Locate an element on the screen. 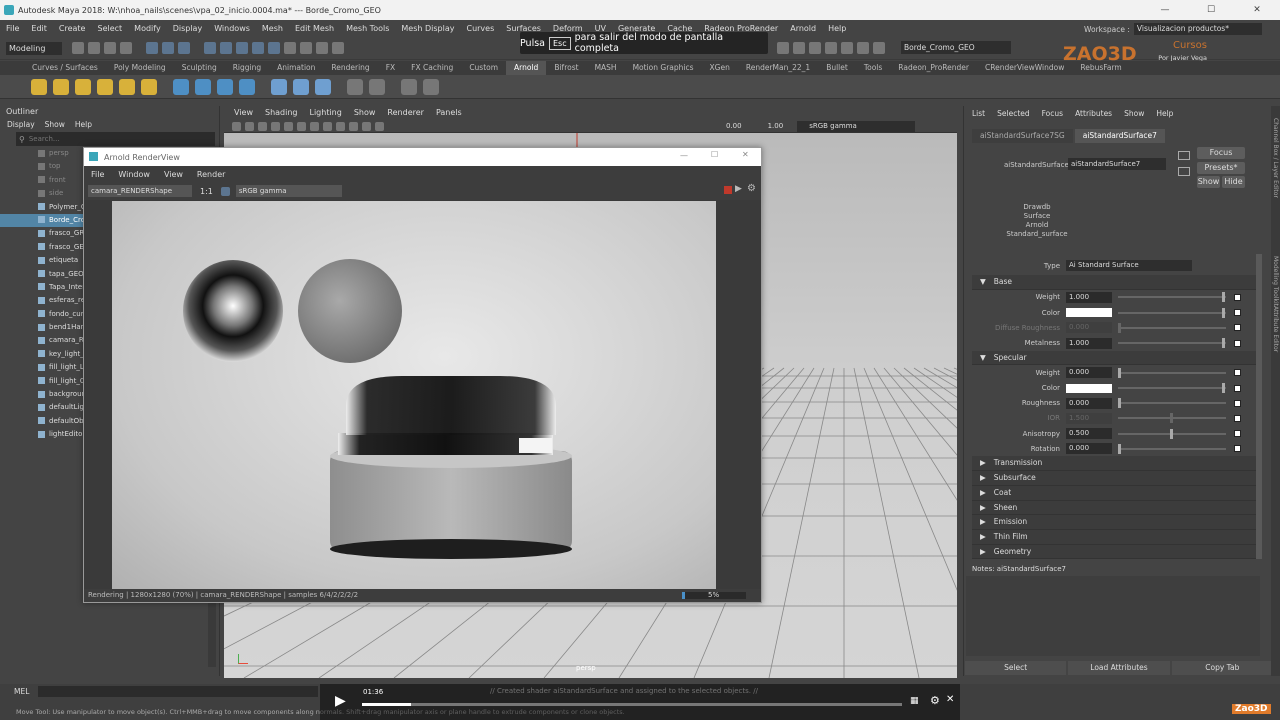  command-input is located at coordinates (178, 691).